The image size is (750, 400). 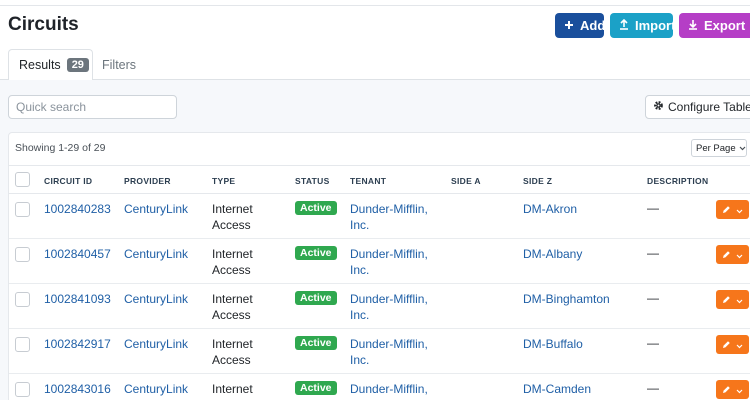 I want to click on tab-results: Results 29, so click(x=50, y=65).